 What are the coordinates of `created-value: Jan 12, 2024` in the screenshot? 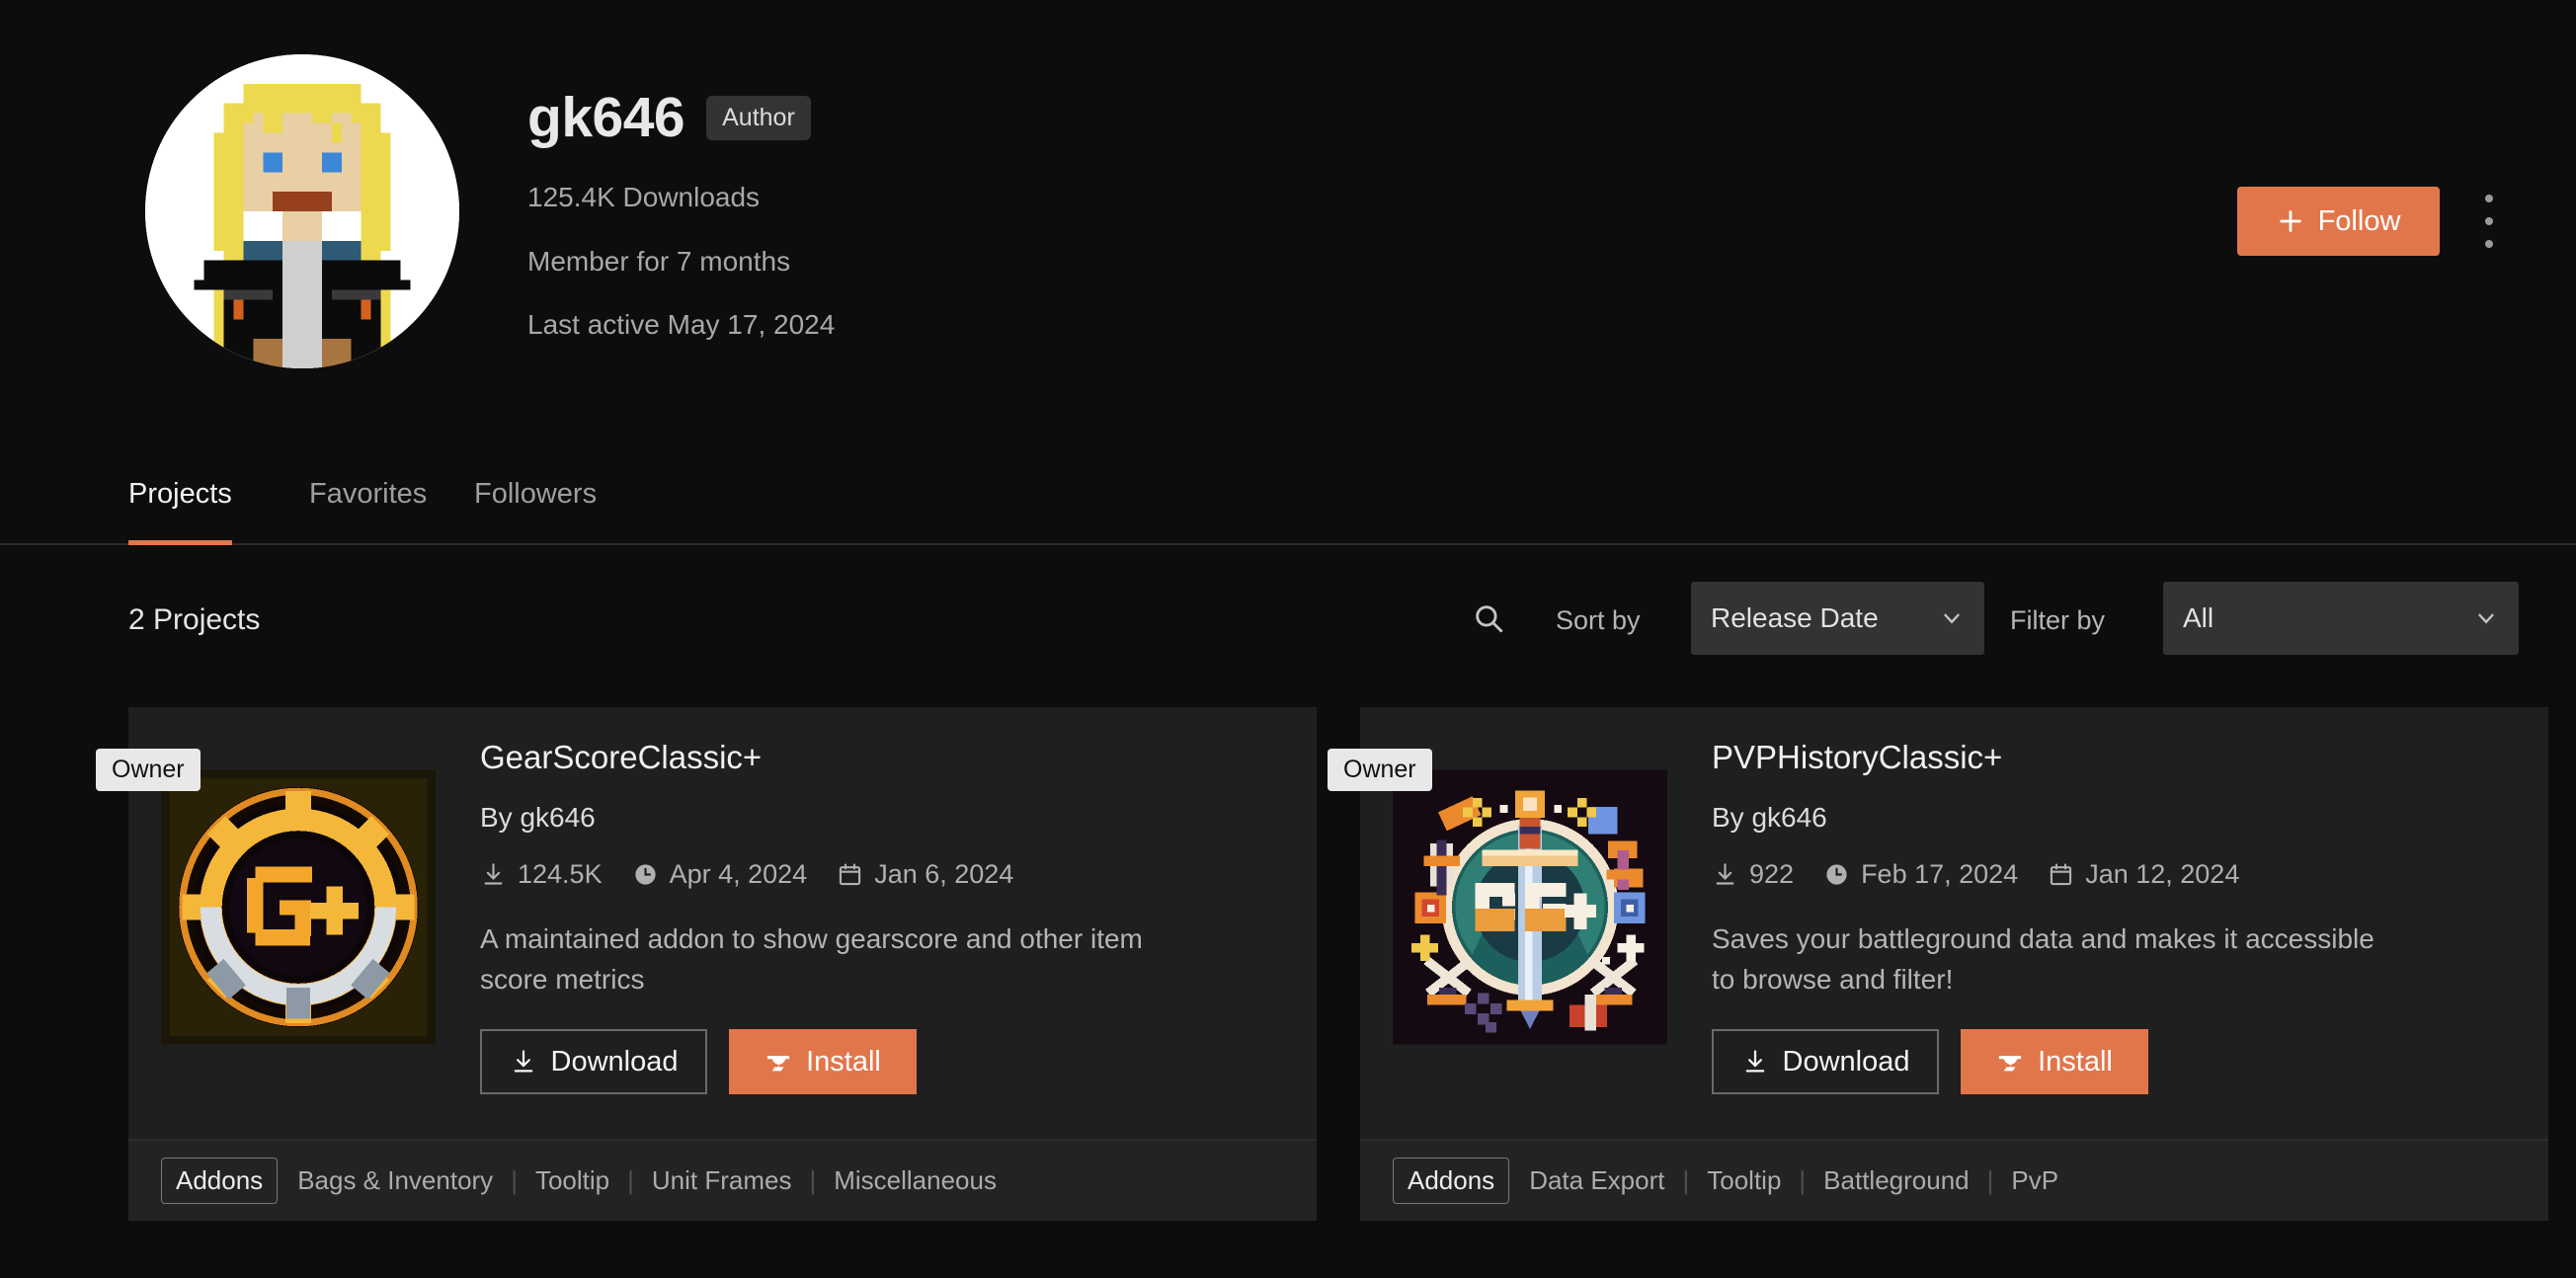 It's located at (2162, 874).